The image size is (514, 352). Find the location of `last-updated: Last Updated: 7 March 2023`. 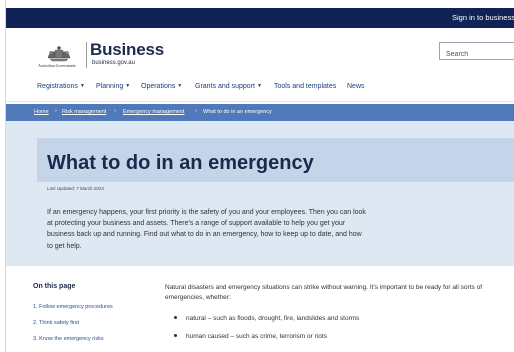

last-updated: Last Updated: 7 March 2023 is located at coordinates (75, 188).